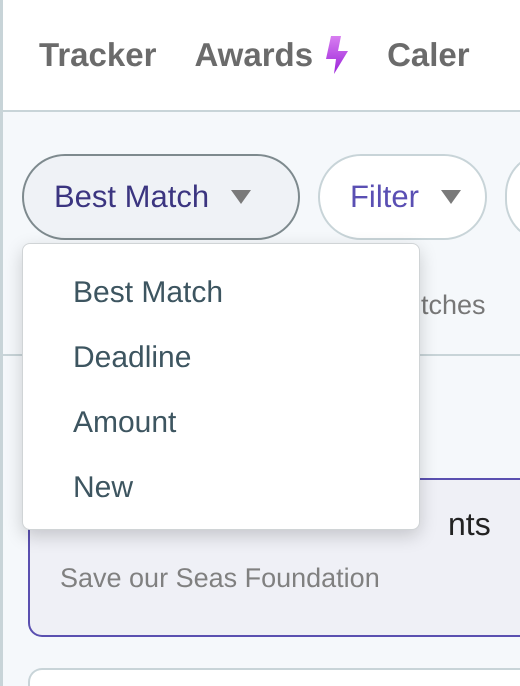 This screenshot has height=686, width=520. Describe the element at coordinates (97, 55) in the screenshot. I see `nav-tab: Tracker` at that location.